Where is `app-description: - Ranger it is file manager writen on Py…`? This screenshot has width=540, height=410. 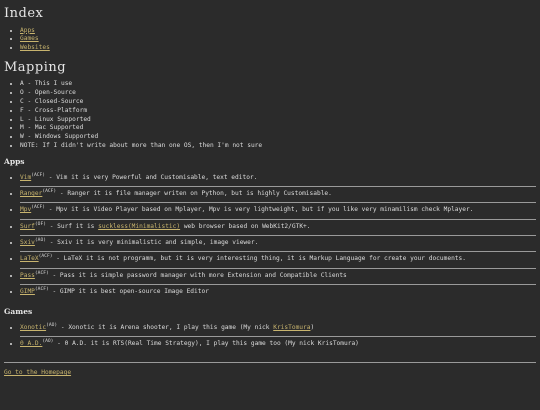
app-description: - Ranger it is file manager writen on Py… is located at coordinates (194, 194).